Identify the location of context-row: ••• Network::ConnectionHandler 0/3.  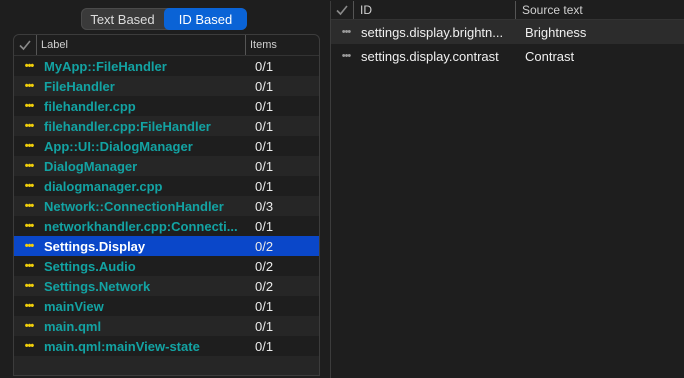
(166, 206).